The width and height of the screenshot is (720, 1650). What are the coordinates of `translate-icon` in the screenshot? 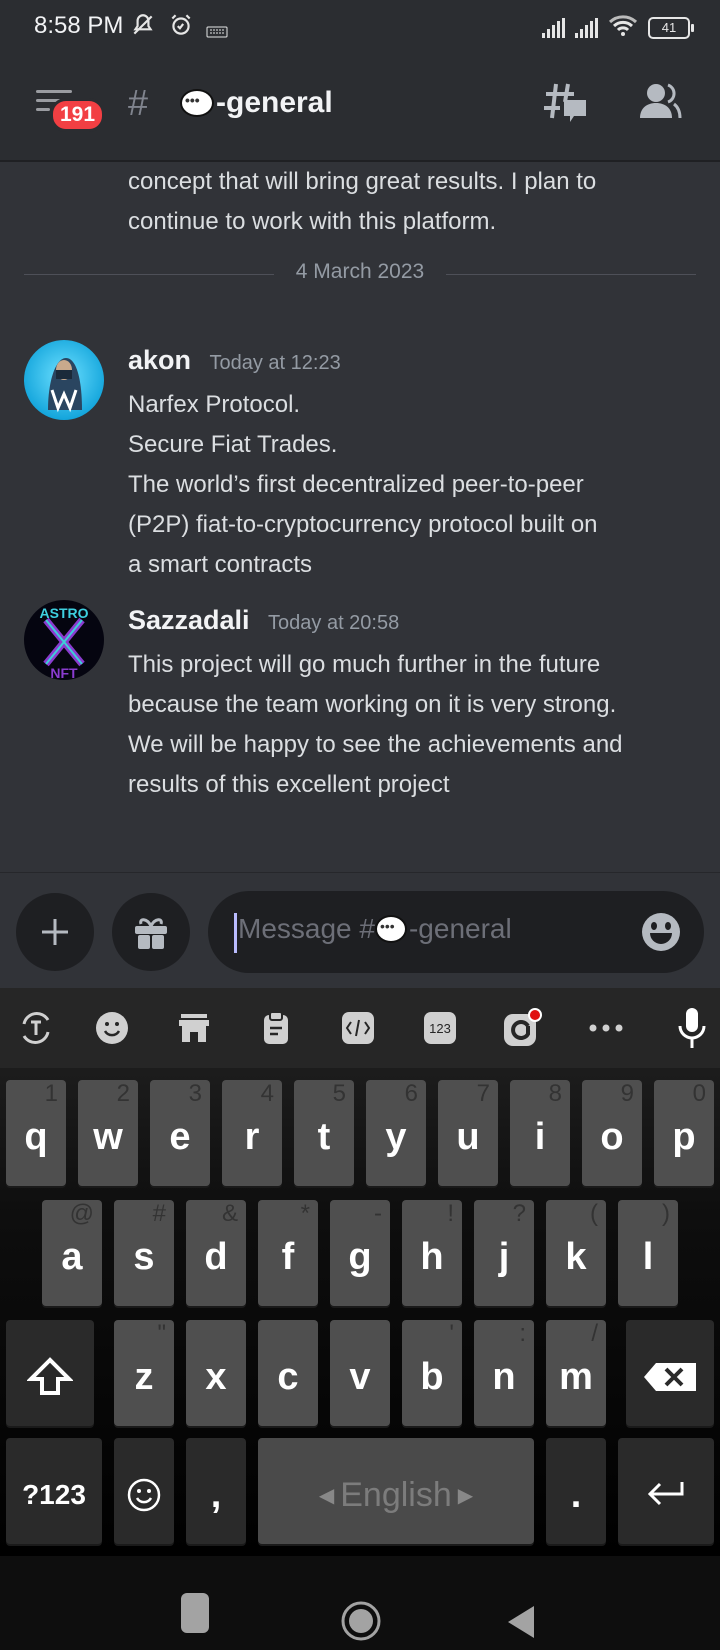 It's located at (36, 1028).